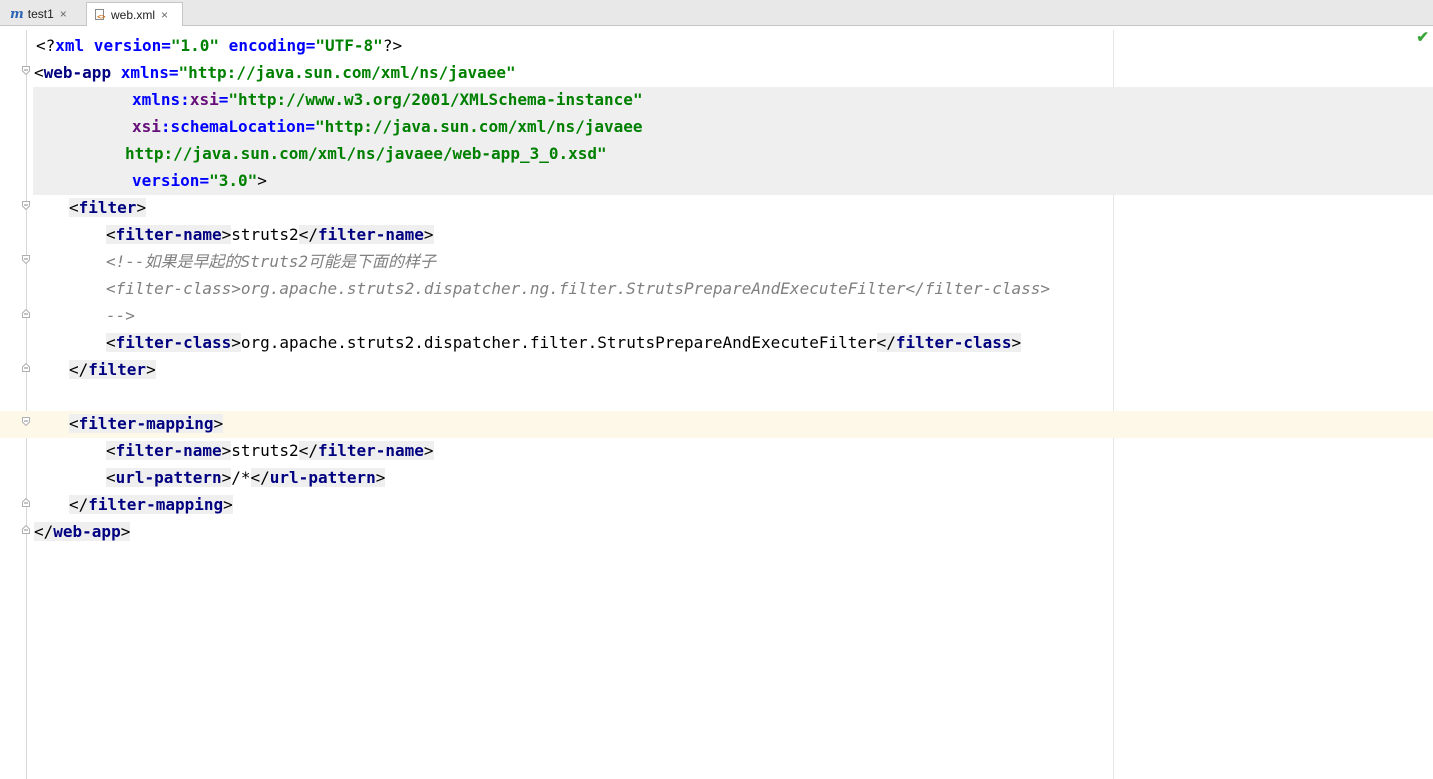  Describe the element at coordinates (40, 14) in the screenshot. I see `tab-label: test1` at that location.